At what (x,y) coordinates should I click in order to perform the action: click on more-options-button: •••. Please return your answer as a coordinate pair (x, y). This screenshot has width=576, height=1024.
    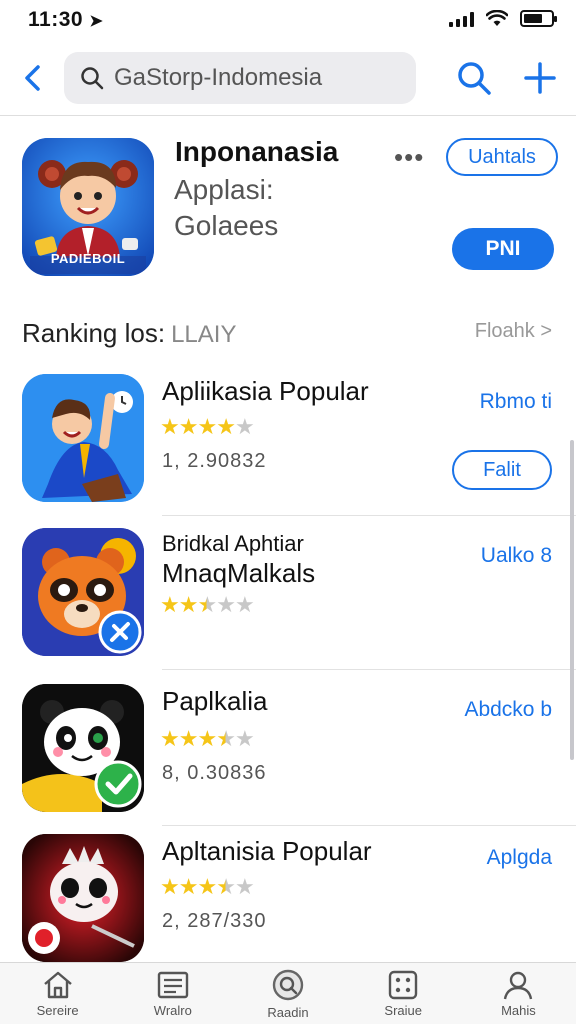
    Looking at the image, I should click on (409, 157).